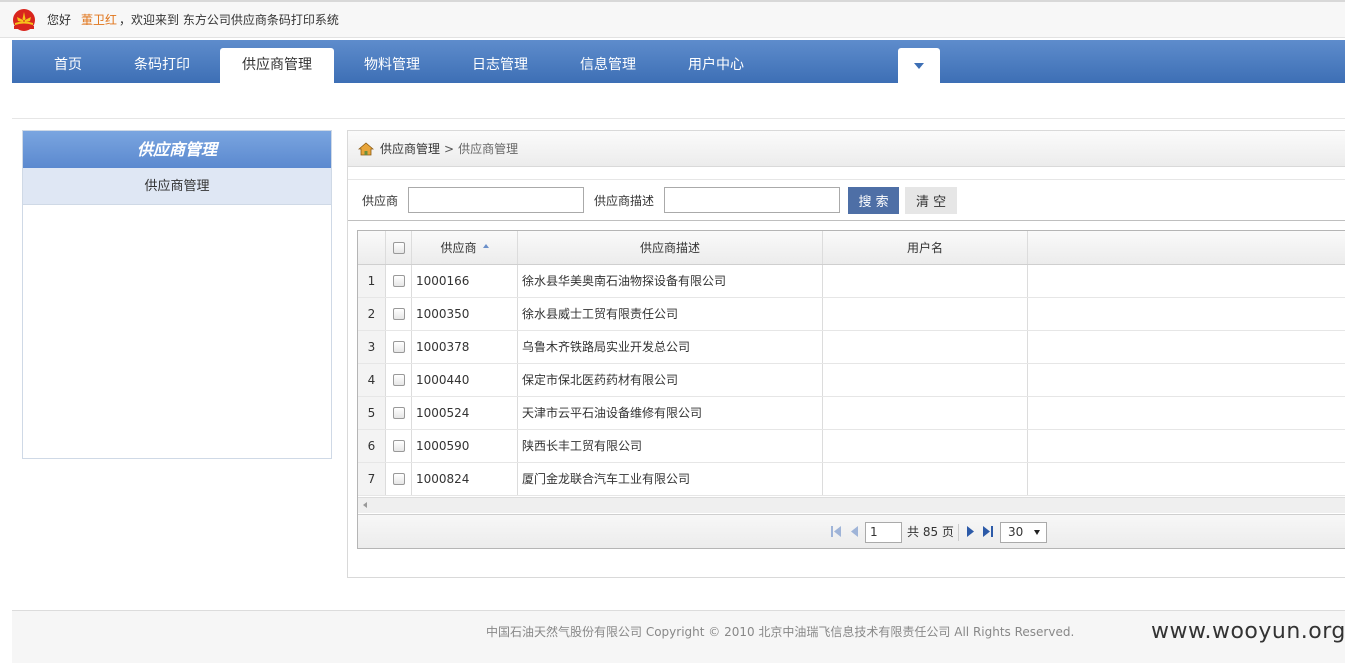 This screenshot has width=1345, height=663. What do you see at coordinates (851, 347) in the screenshot?
I see `table-row: 3 1000378 乌鲁木齐铁路局实业开发总公司` at bounding box center [851, 347].